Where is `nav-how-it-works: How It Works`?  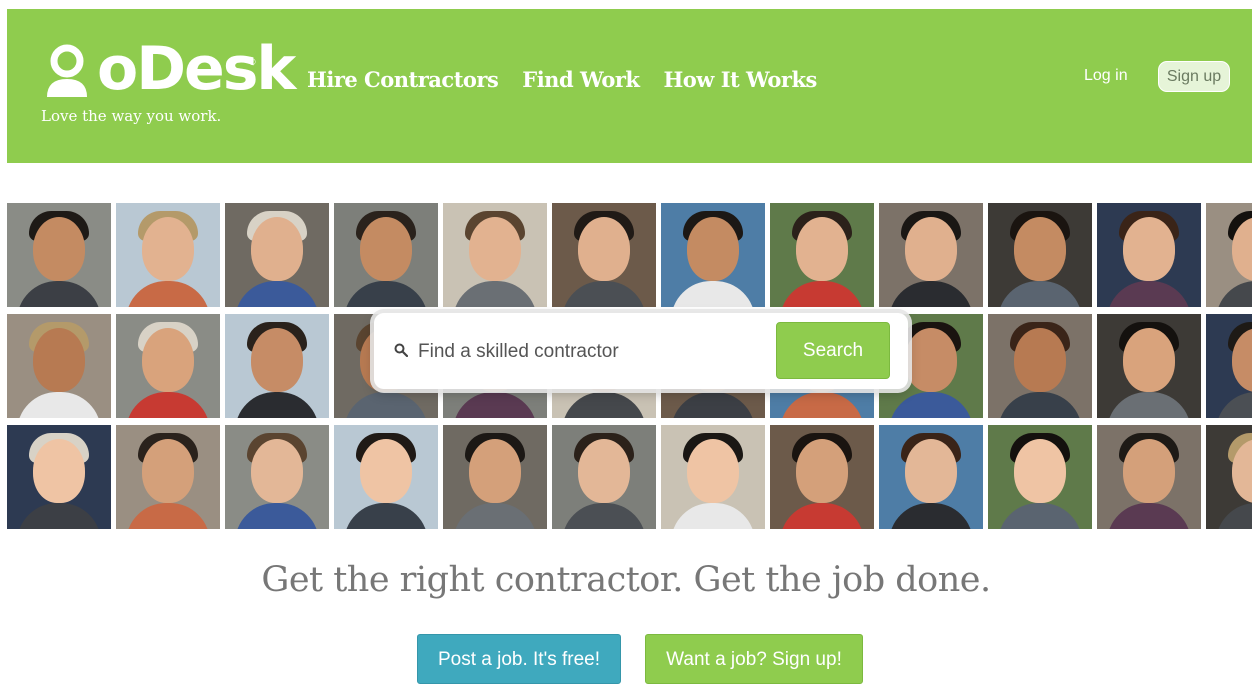 nav-how-it-works: How It Works is located at coordinates (740, 79).